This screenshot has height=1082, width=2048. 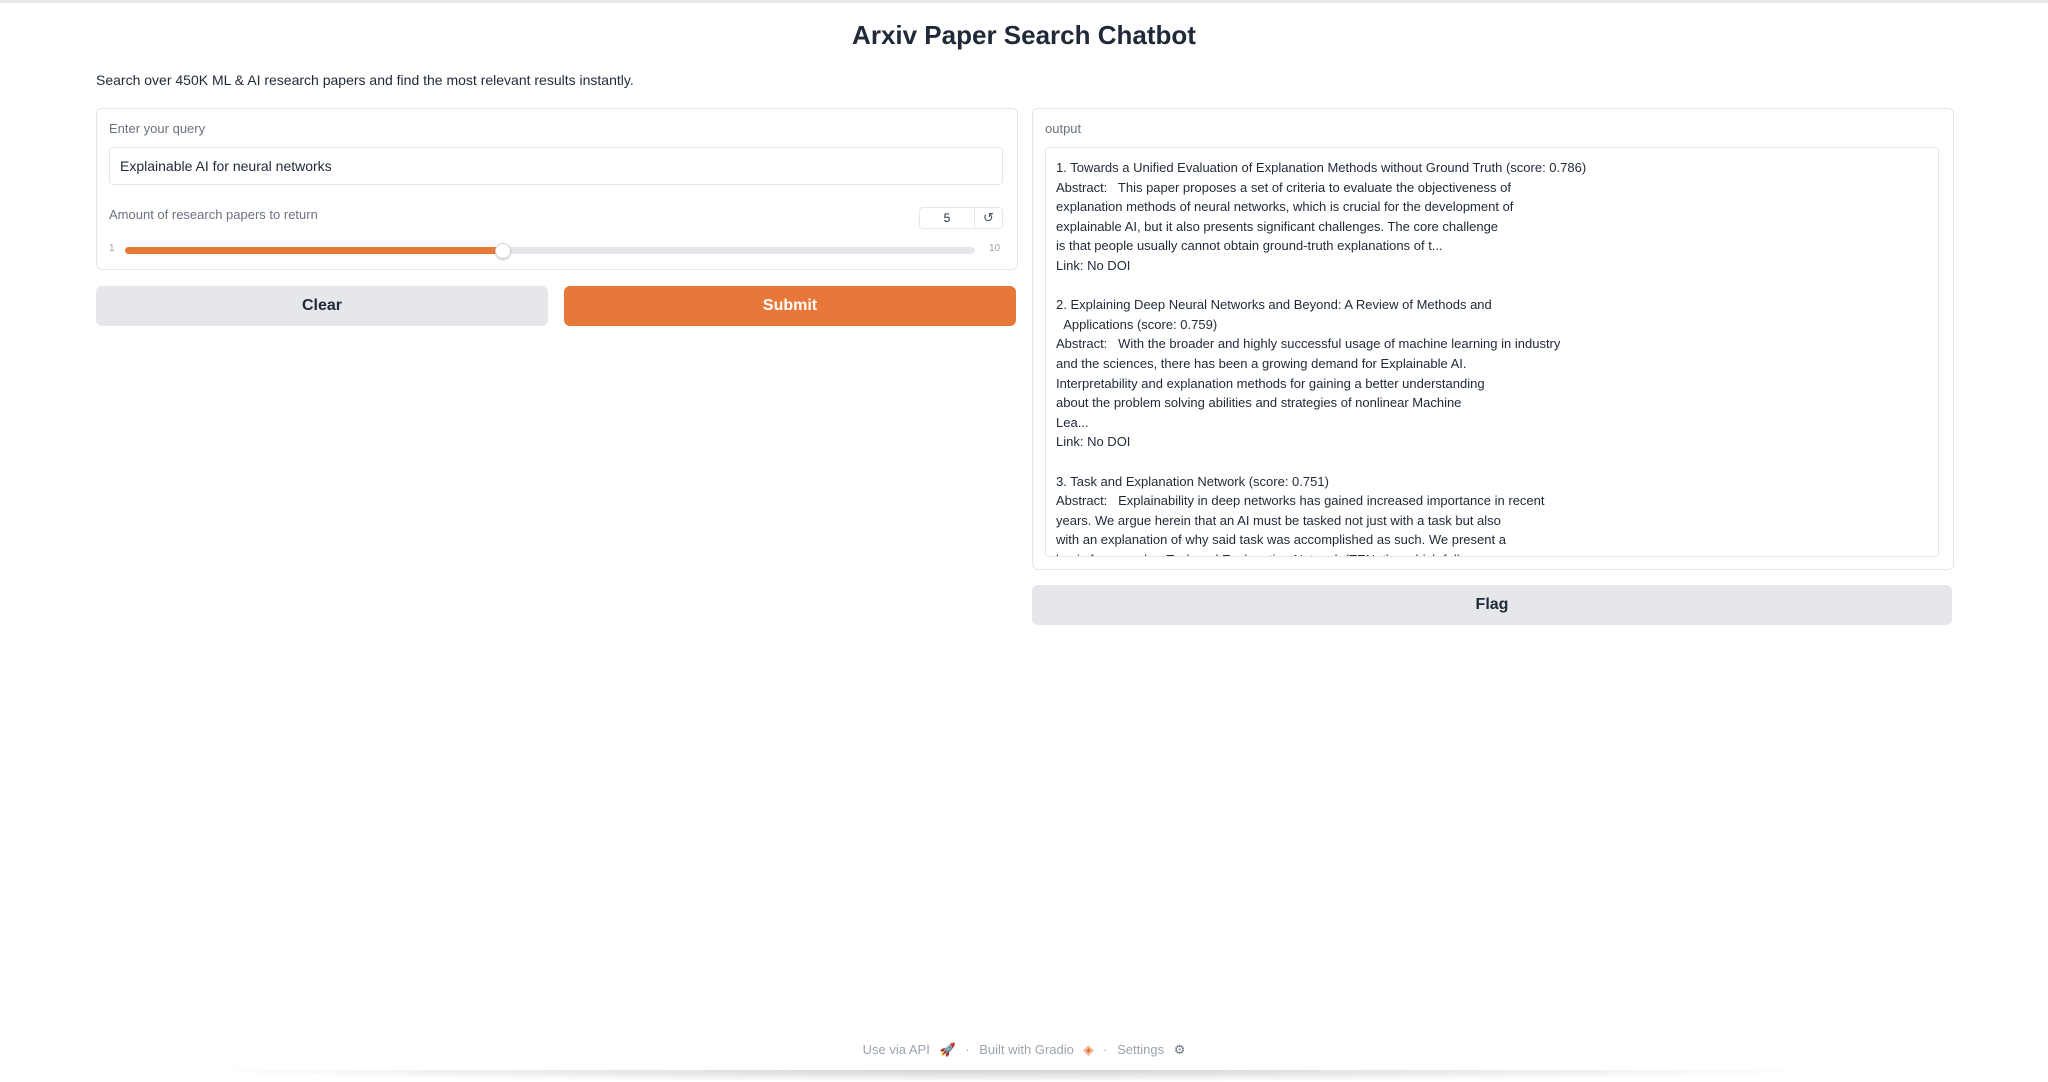 I want to click on slider-max-label: 10, so click(x=995, y=248).